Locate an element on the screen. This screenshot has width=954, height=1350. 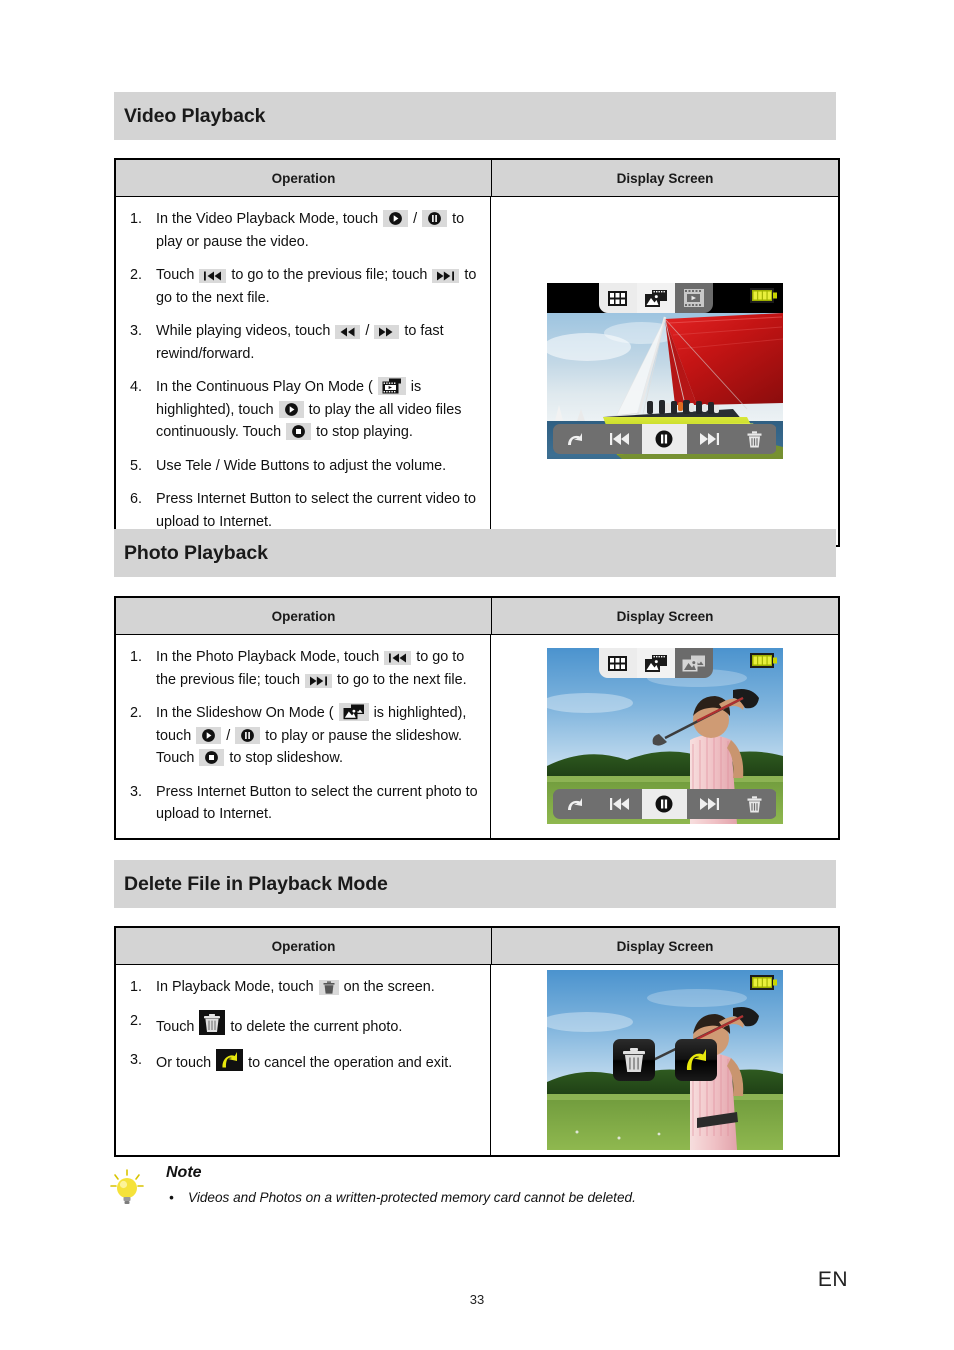
slideshow-icon is located at coordinates (693, 663).